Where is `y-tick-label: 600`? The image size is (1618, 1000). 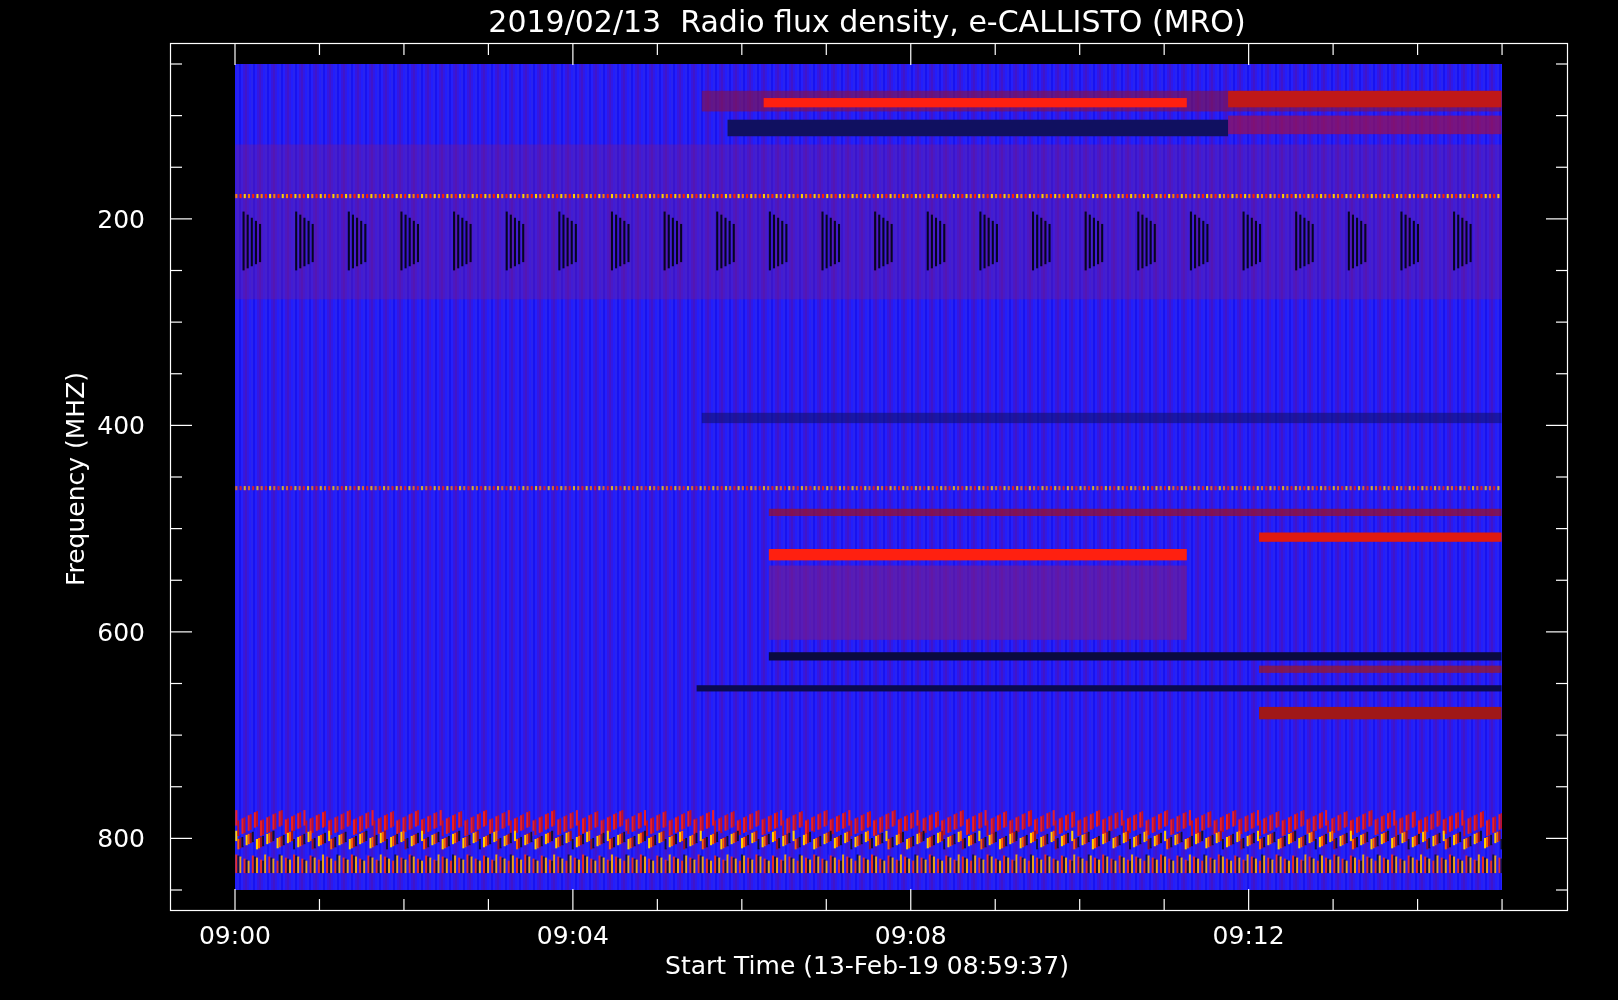 y-tick-label: 600 is located at coordinates (121, 632).